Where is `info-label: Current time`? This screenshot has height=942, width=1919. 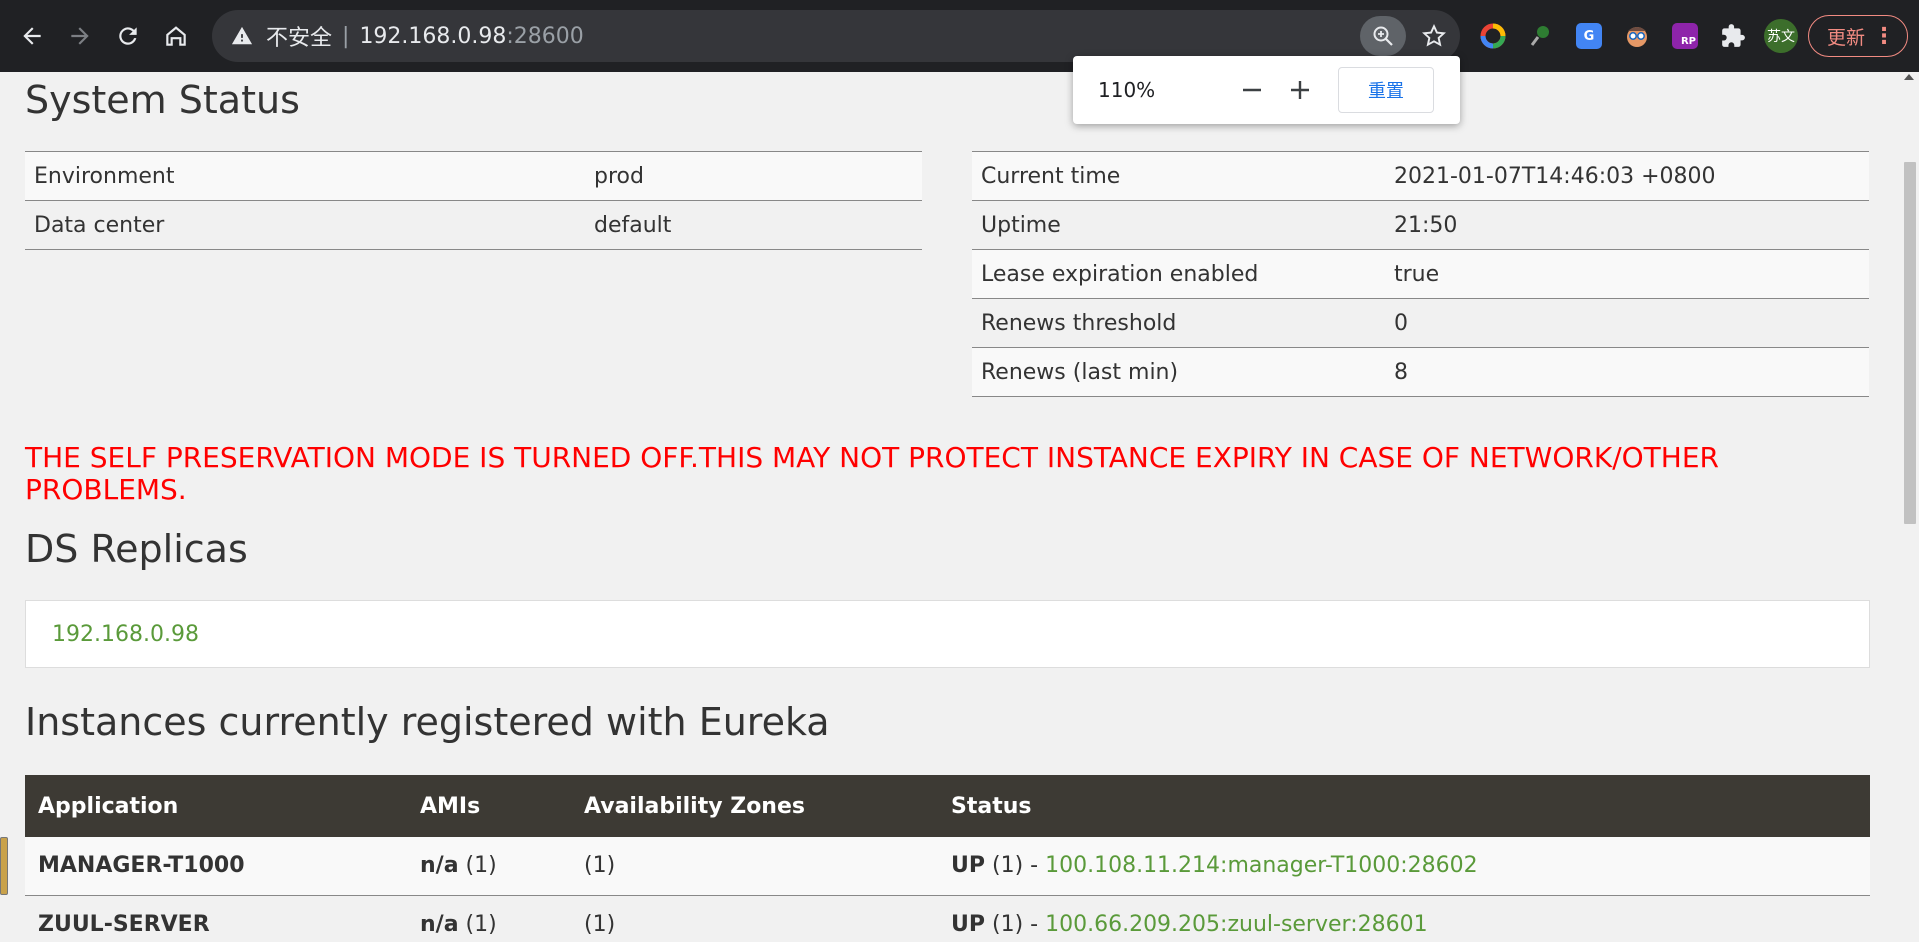
info-label: Current time is located at coordinates (1178, 176).